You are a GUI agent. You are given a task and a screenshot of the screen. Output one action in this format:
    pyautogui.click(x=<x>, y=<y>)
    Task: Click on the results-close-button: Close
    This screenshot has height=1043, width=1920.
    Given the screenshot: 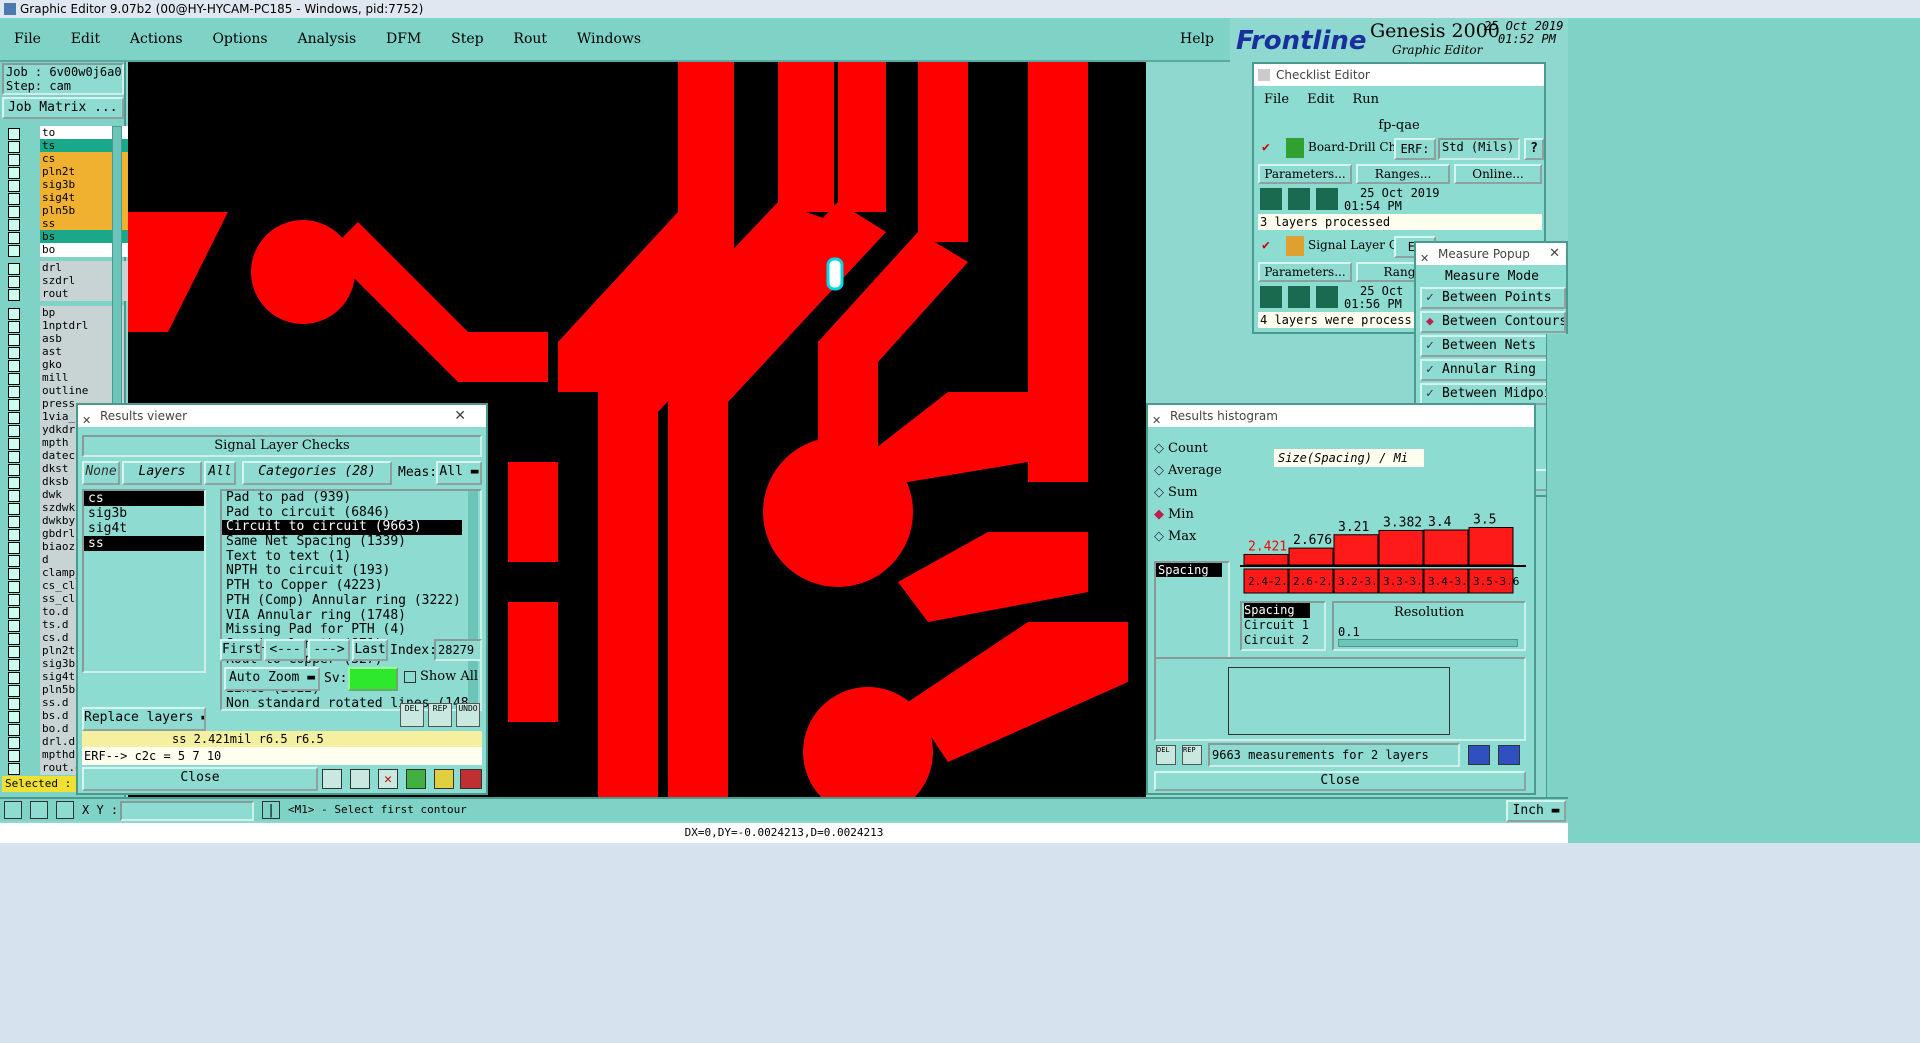 What is the action you would take?
    pyautogui.click(x=200, y=779)
    